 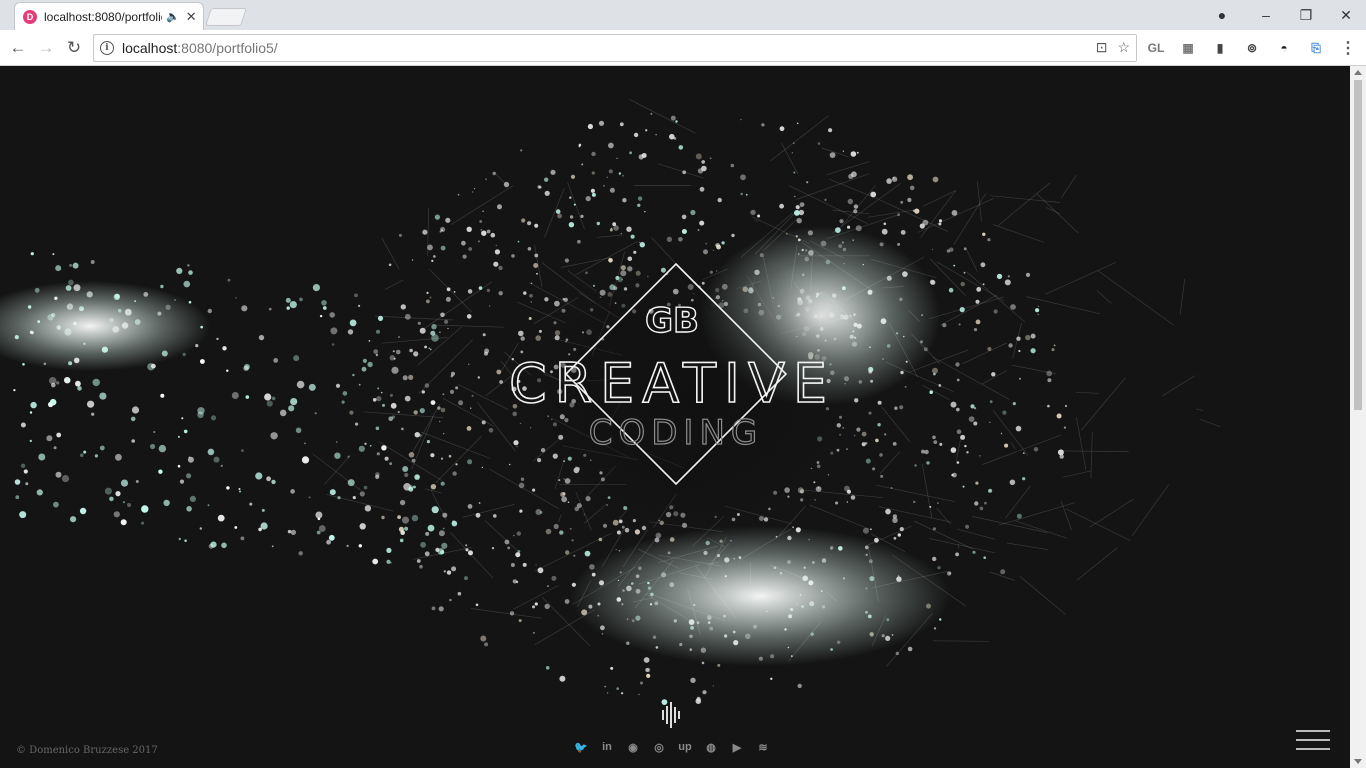 What do you see at coordinates (109, 16) in the screenshot?
I see `browser-tab: D localhost:8080/portfolio5/ 🔈 ✕` at bounding box center [109, 16].